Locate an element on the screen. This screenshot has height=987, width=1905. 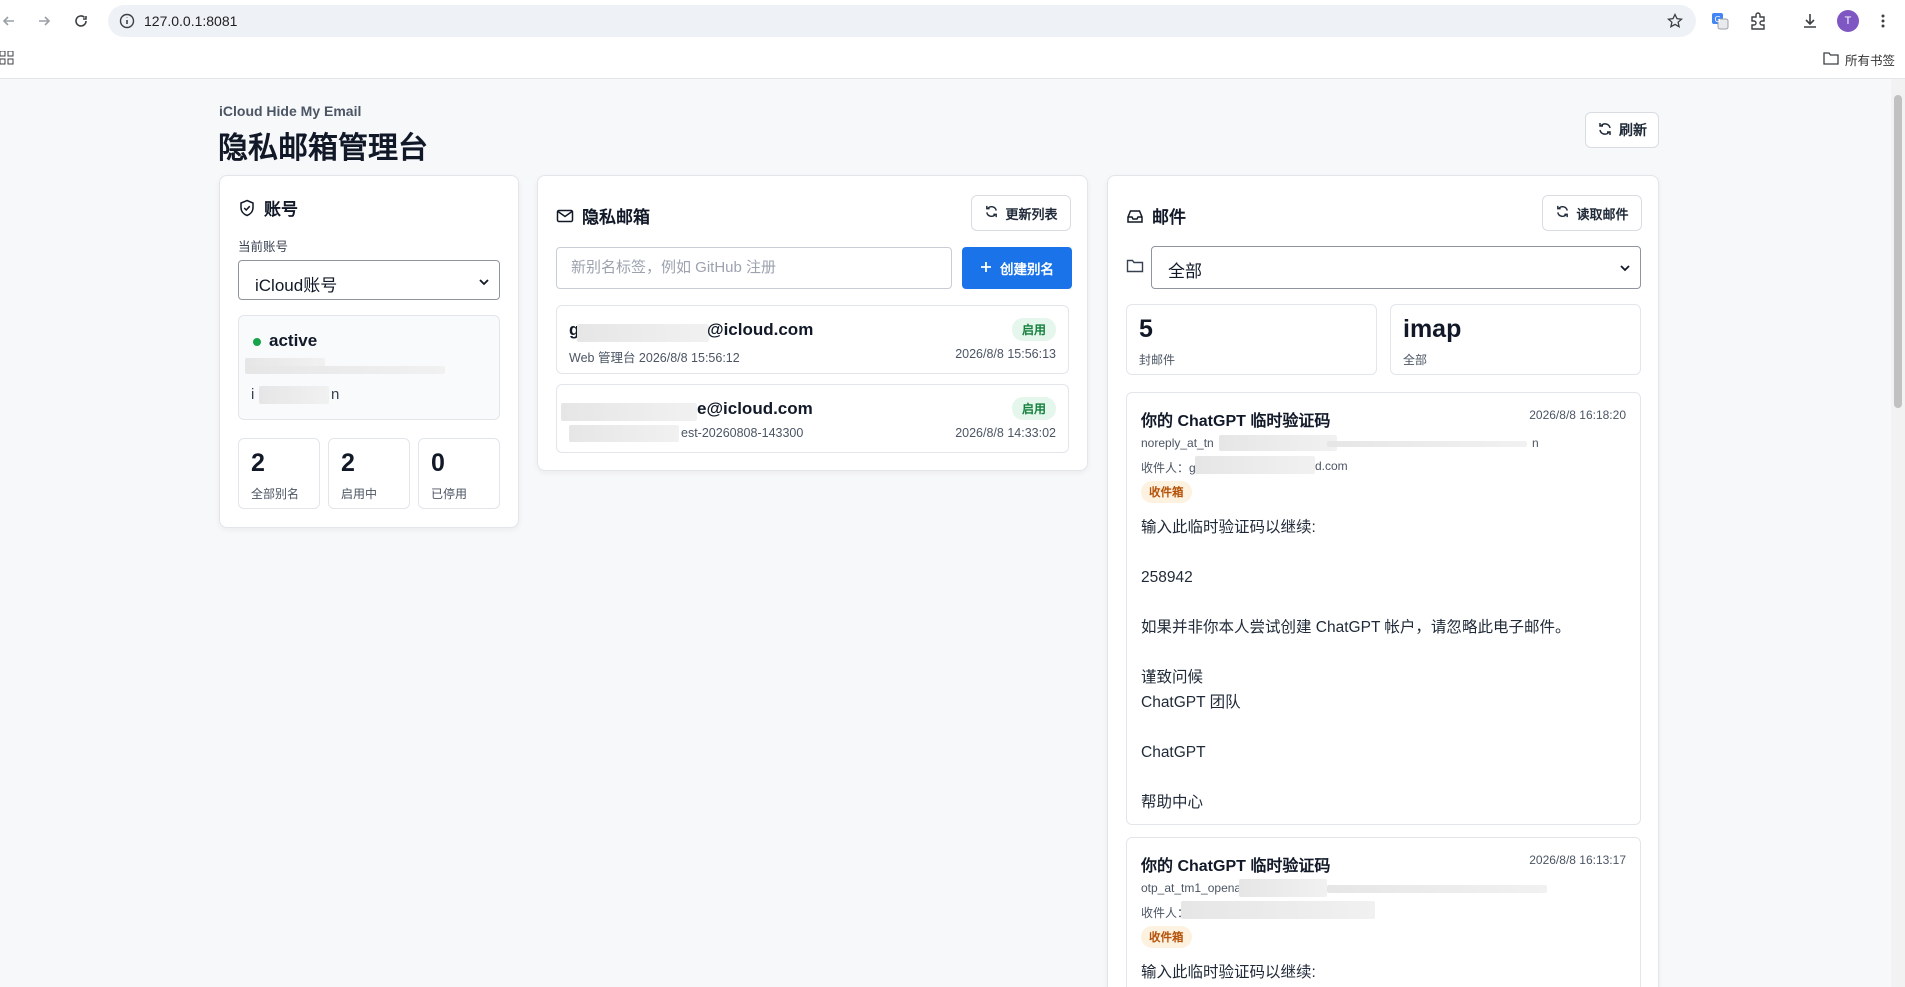
url-text: 127.0.0.1:8081 is located at coordinates (191, 21).